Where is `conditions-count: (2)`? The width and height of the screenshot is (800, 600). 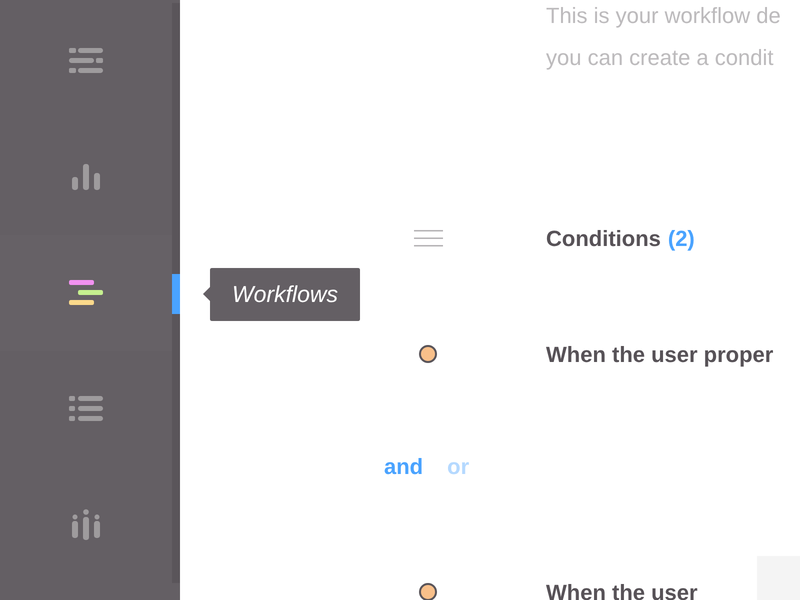 conditions-count: (2) is located at coordinates (681, 238).